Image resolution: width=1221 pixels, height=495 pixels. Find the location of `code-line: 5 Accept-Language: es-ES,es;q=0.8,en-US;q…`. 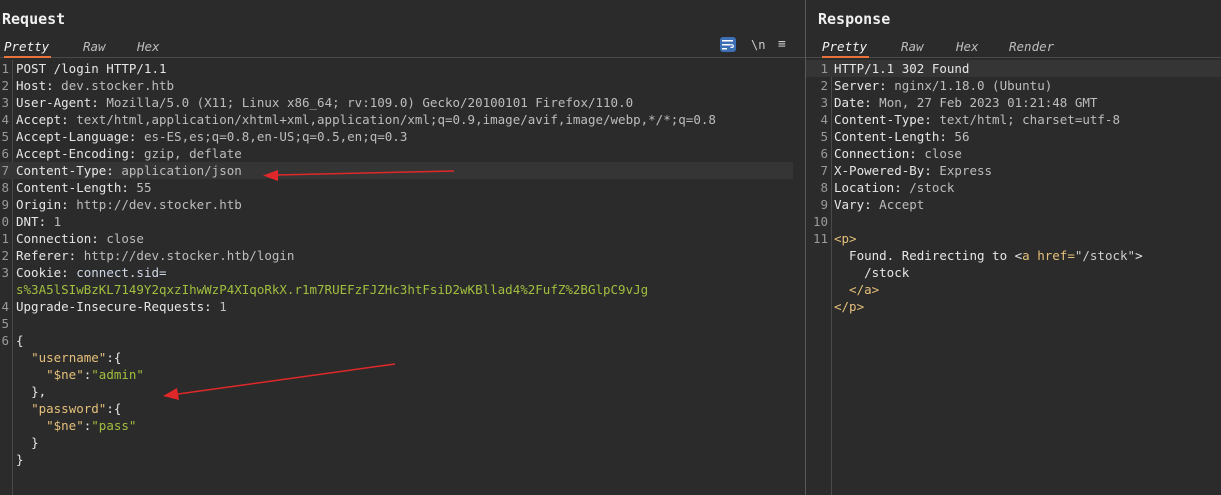

code-line: 5 Accept-Language: es-ES,es;q=0.8,en-US;q… is located at coordinates (204, 136).